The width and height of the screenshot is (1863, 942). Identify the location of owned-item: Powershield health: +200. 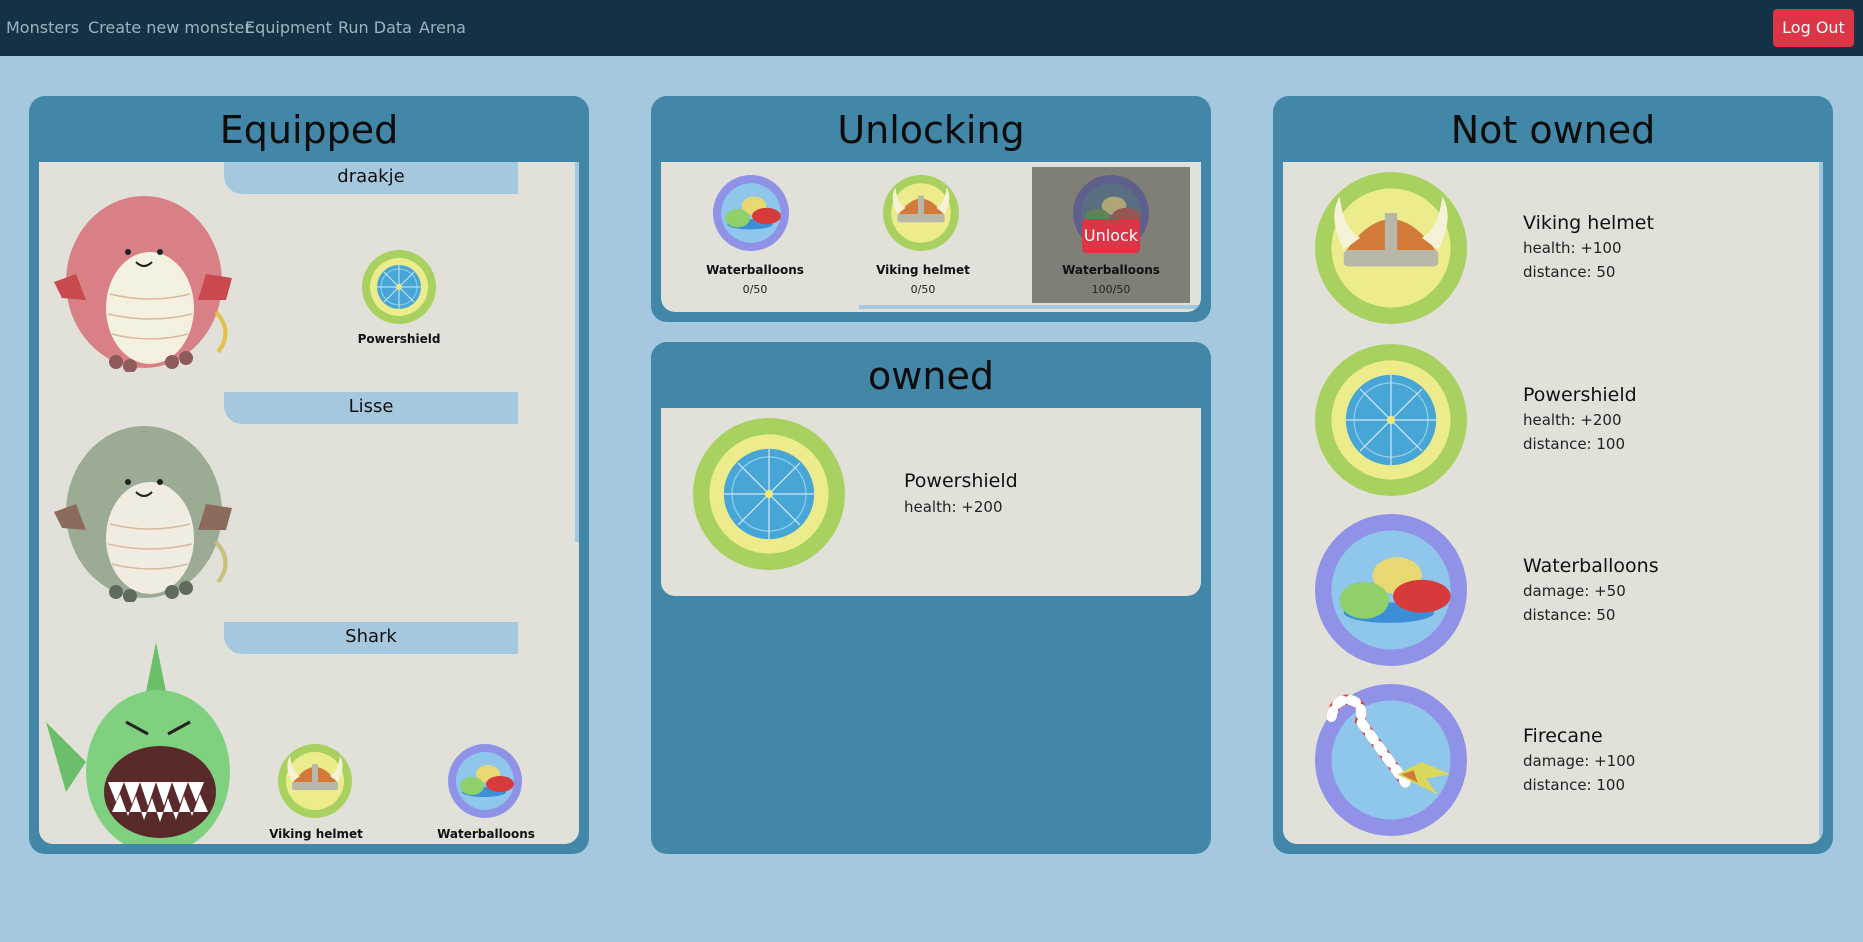
(931, 502).